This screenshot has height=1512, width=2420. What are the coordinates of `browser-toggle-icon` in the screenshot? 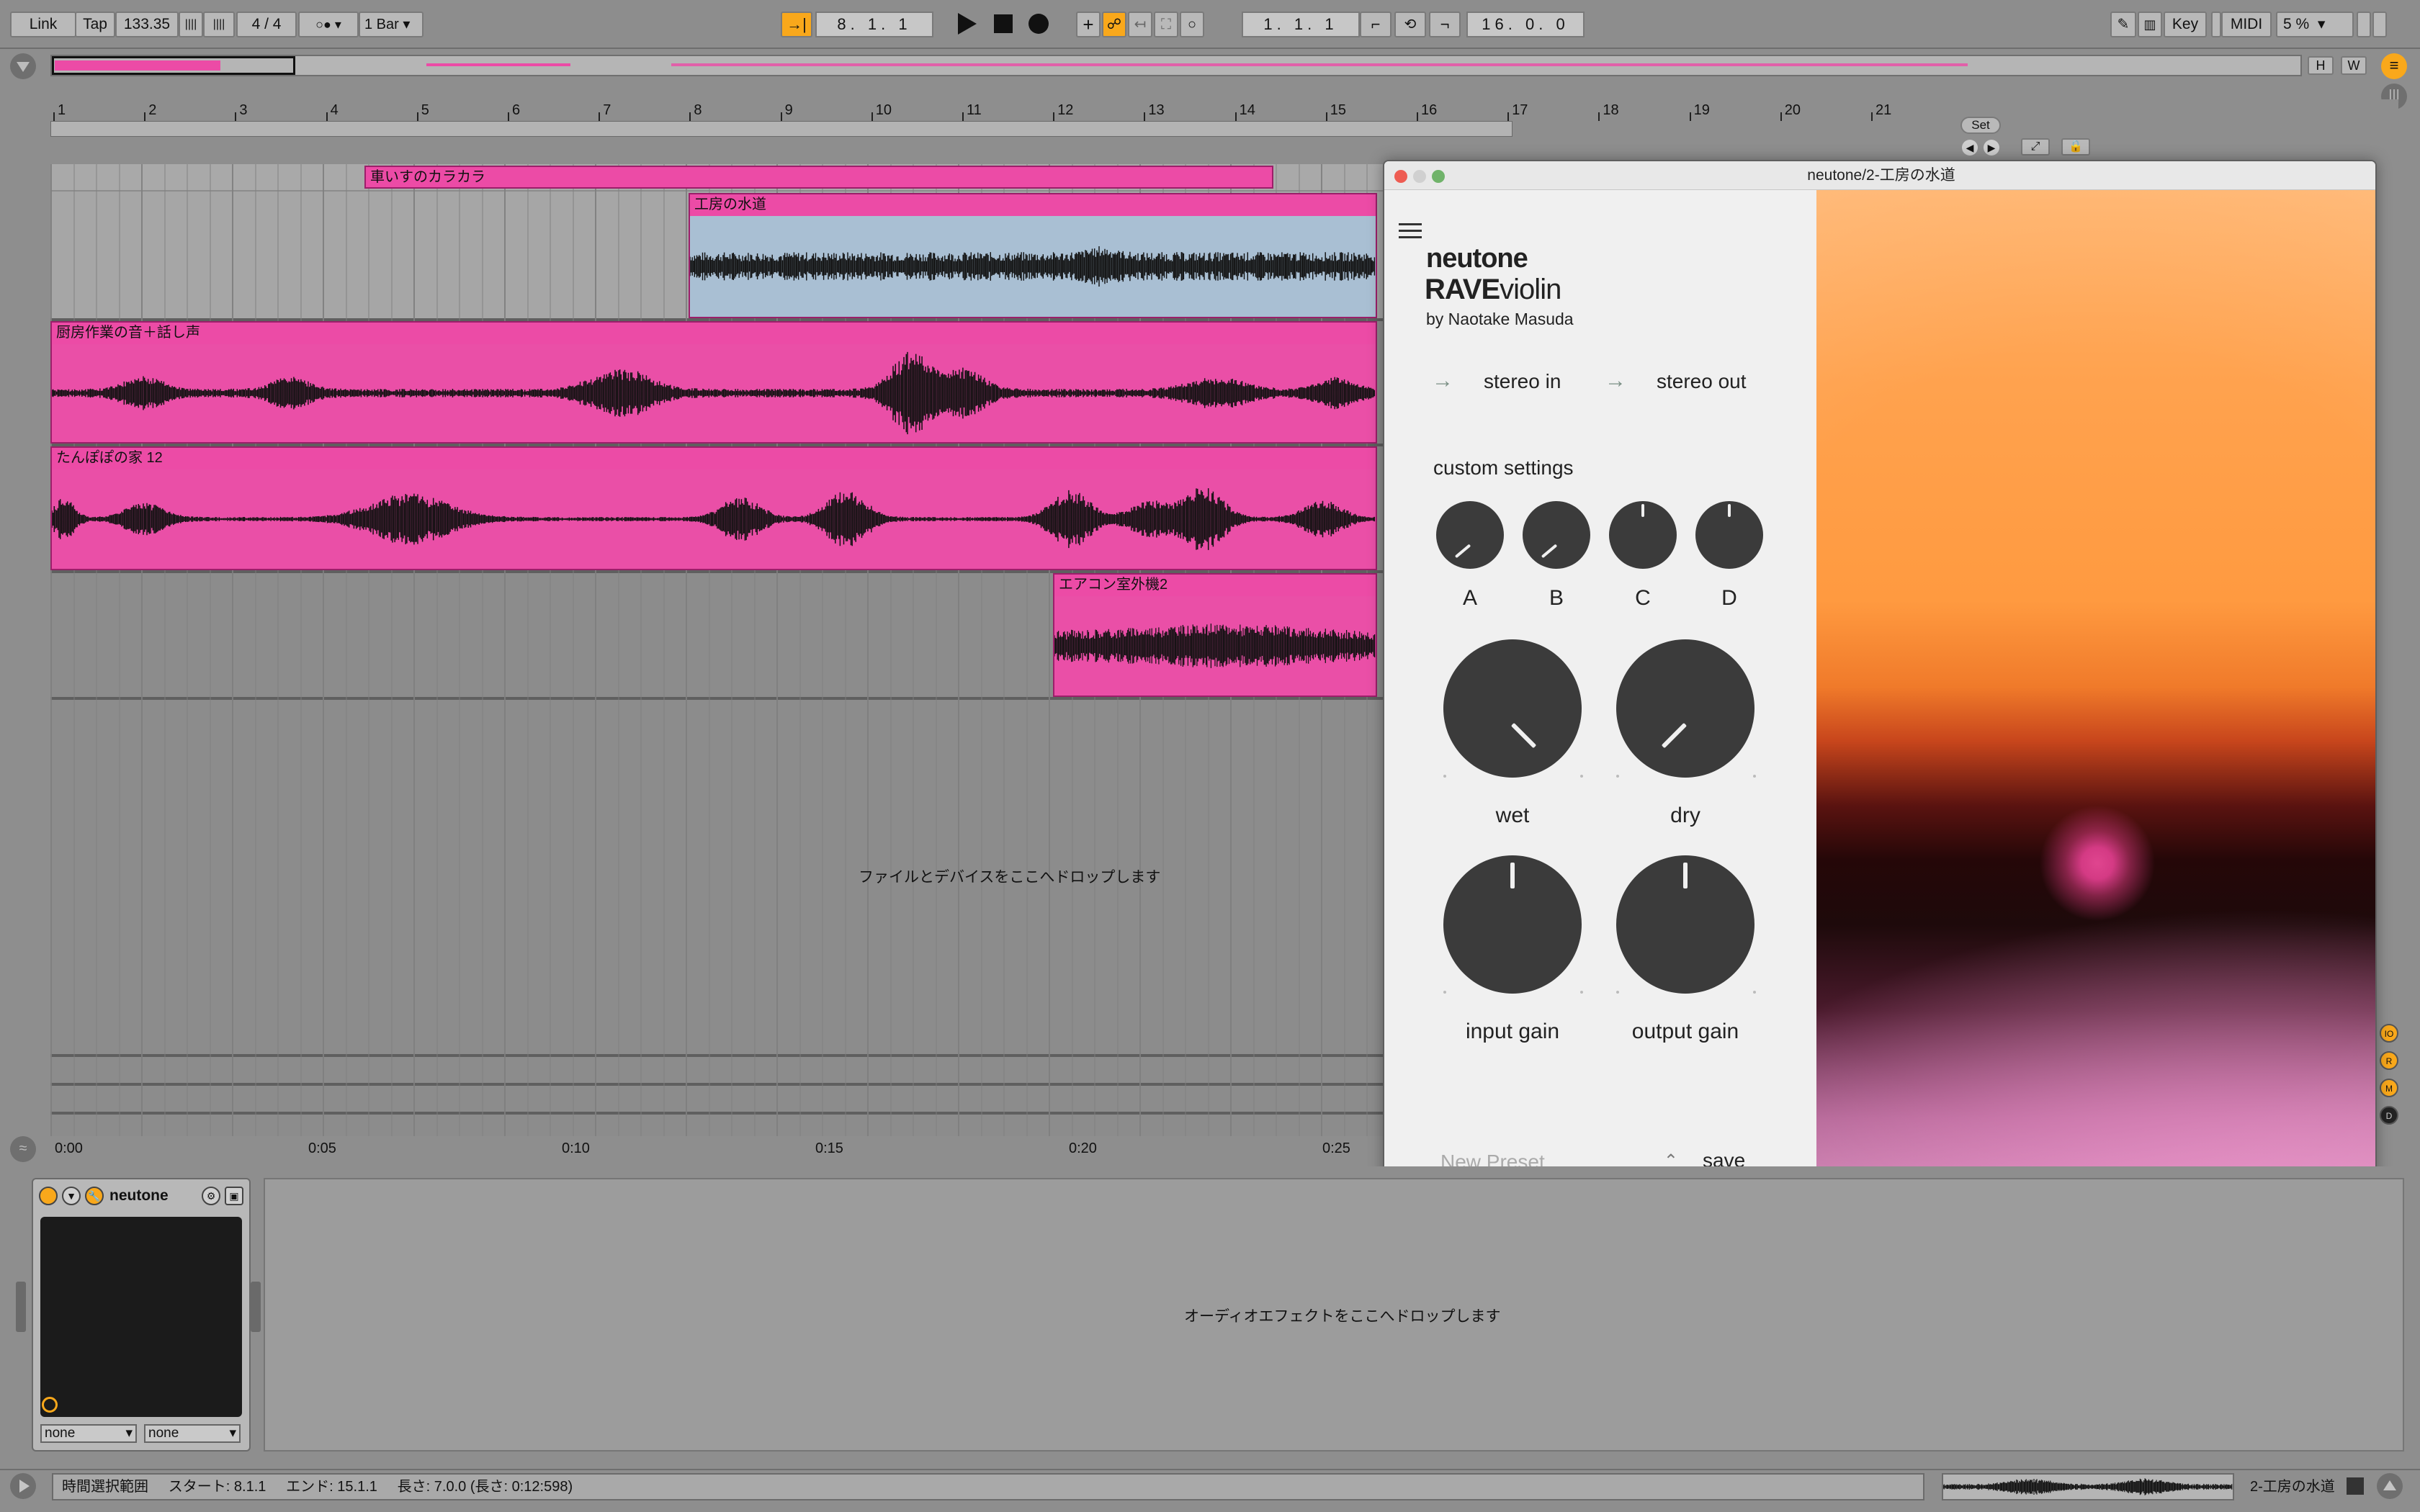 It's located at (23, 66).